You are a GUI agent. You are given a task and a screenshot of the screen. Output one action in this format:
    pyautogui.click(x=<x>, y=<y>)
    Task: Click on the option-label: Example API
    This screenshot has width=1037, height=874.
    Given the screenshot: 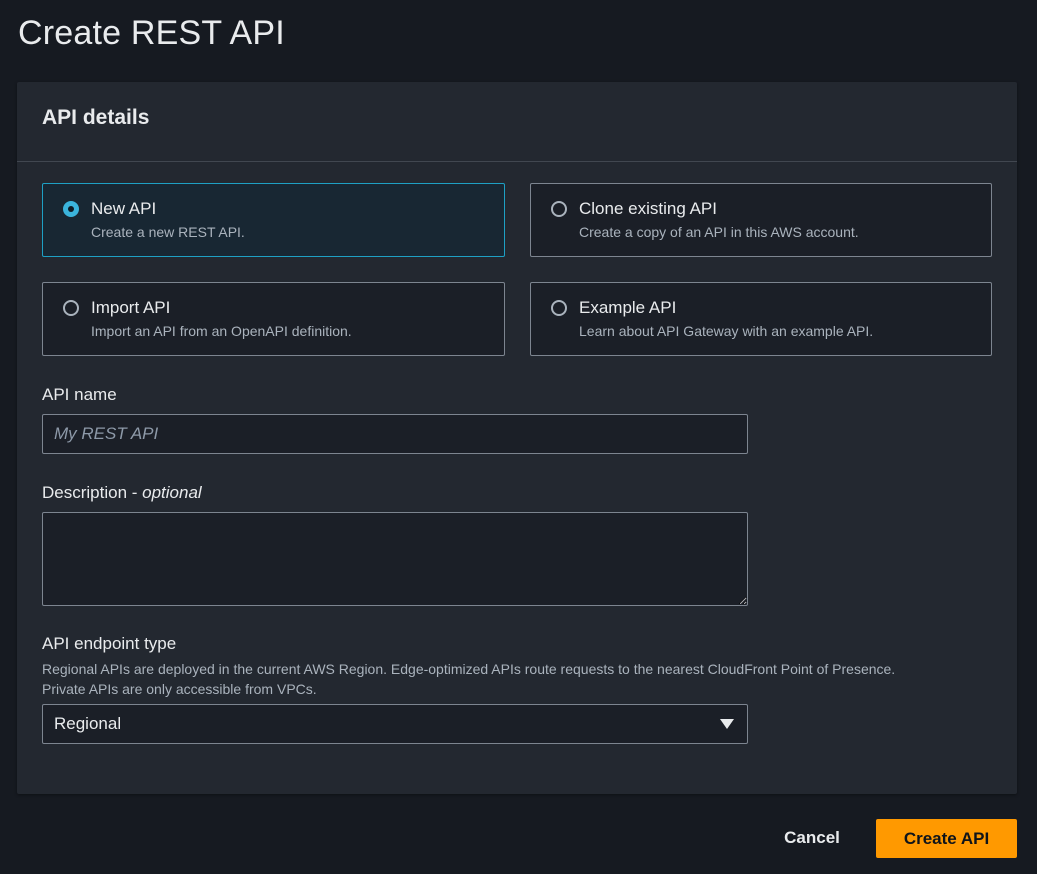 What is the action you would take?
    pyautogui.click(x=628, y=307)
    